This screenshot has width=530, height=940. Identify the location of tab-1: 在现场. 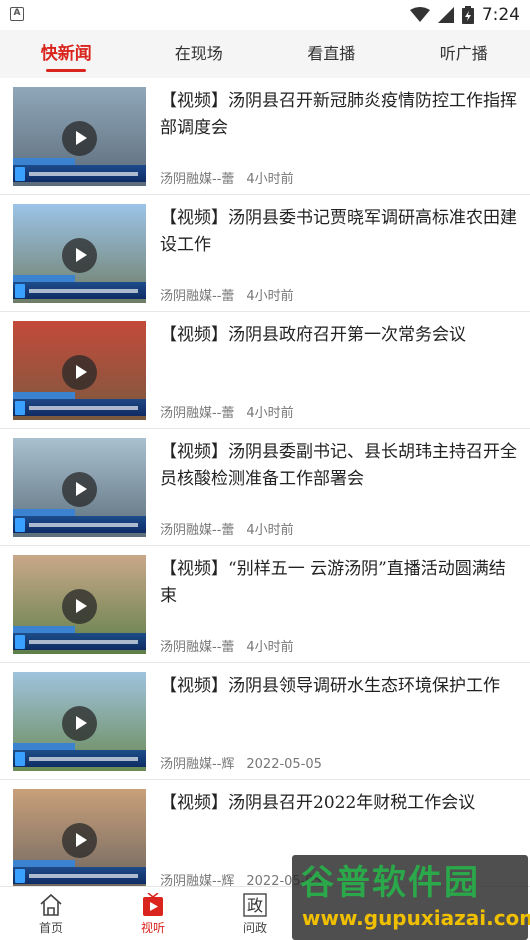
(199, 54).